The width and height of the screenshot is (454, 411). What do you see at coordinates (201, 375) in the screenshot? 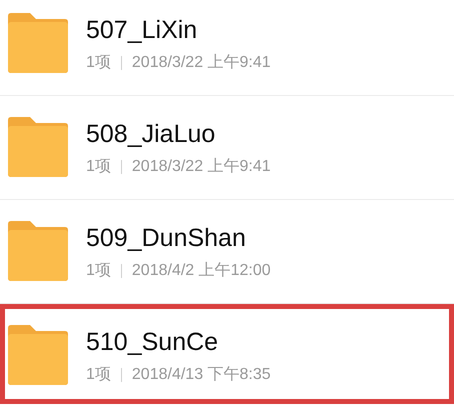
I see `modified-date: 2018/4/13 下午8:35` at bounding box center [201, 375].